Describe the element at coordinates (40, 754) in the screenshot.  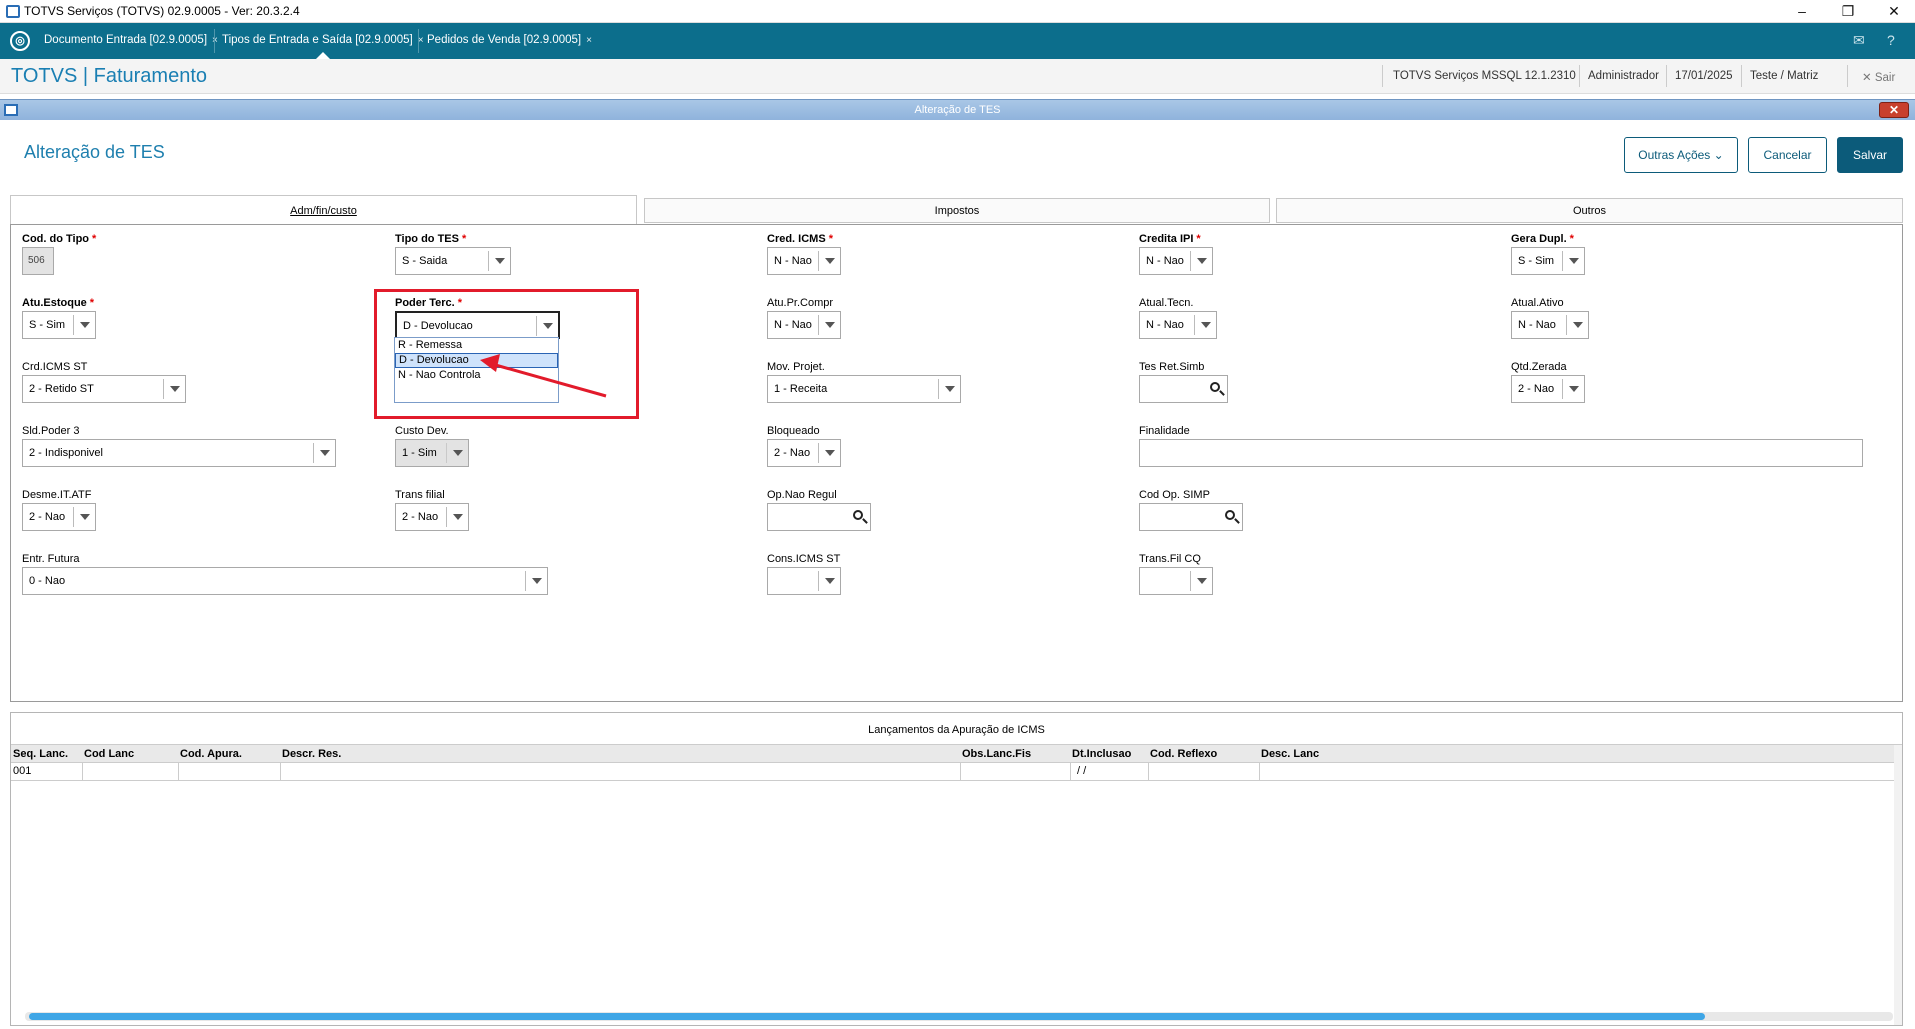
I see `column-header: Seq. Lanc.` at that location.